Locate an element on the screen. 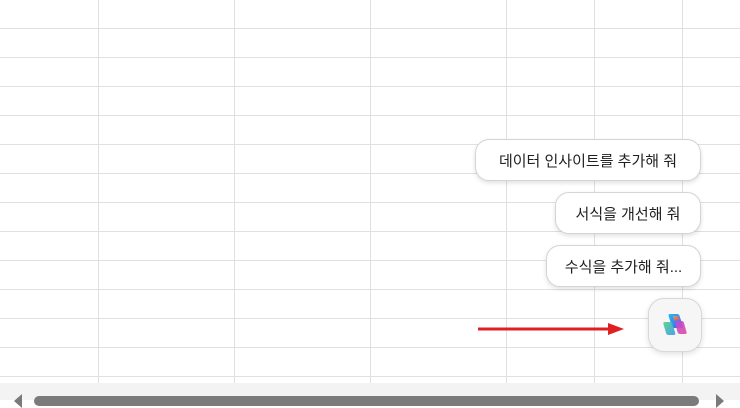 The image size is (740, 408). copilot-icon is located at coordinates (675, 324).